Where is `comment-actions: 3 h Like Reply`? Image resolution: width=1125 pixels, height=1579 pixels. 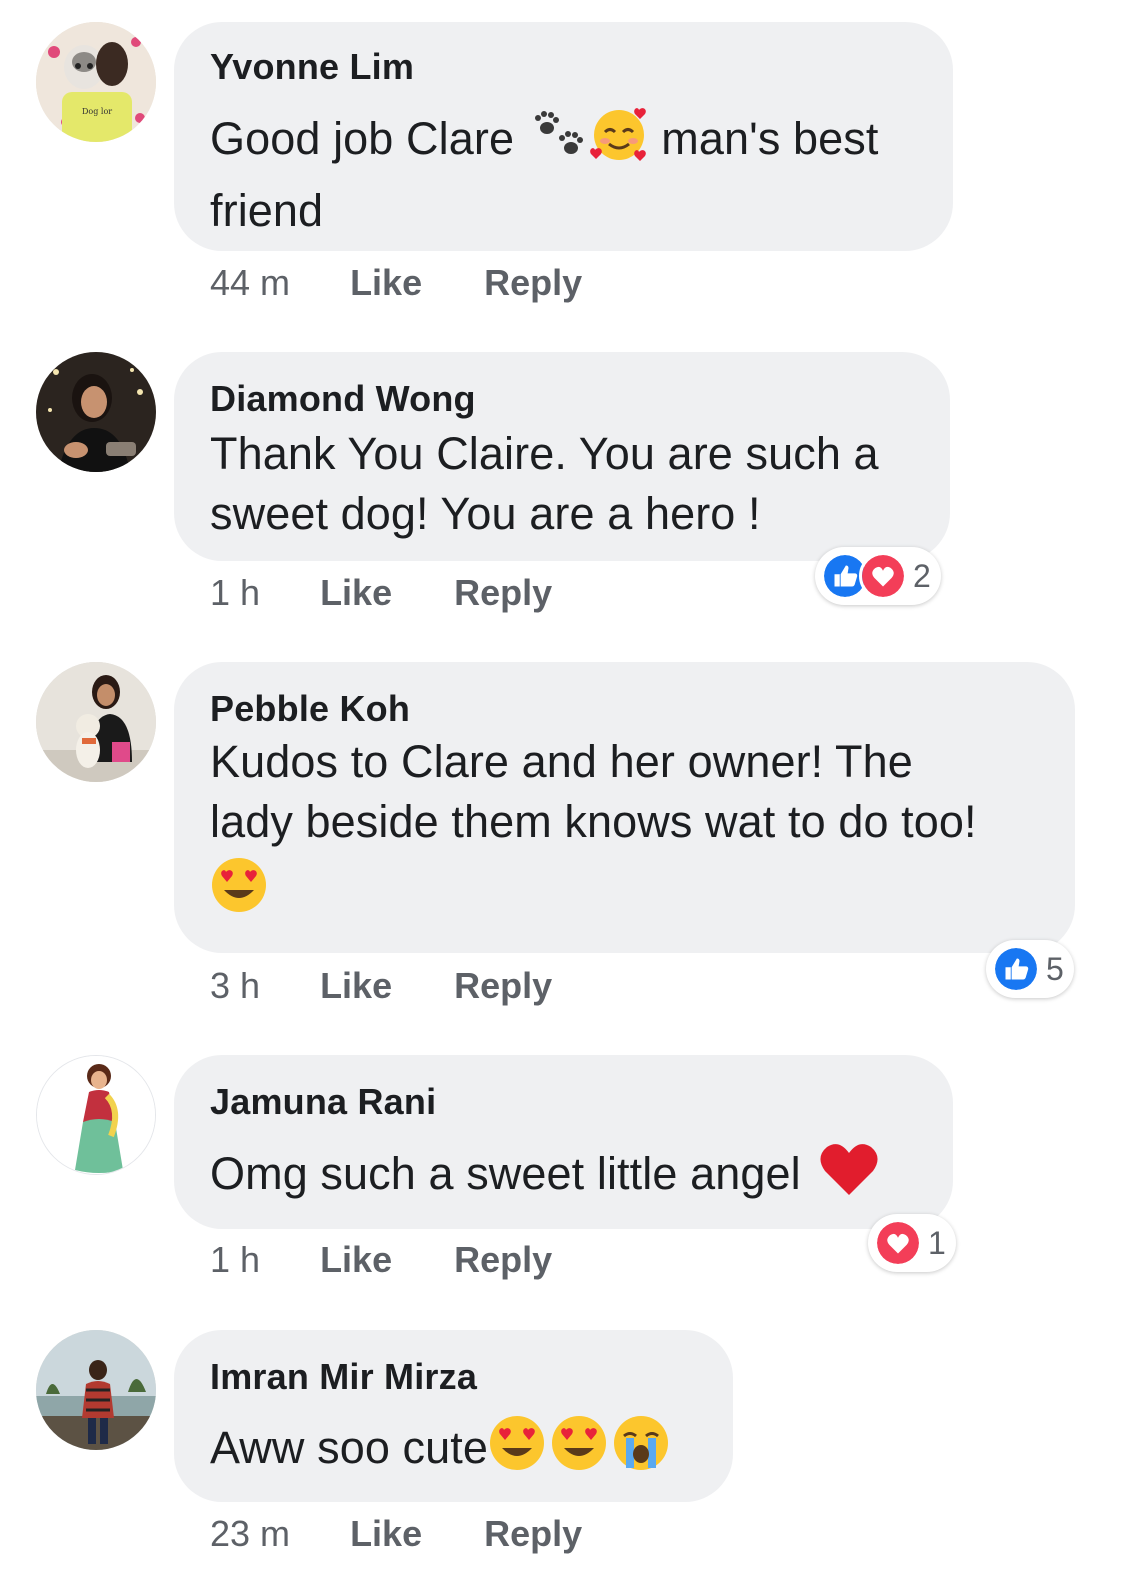 comment-actions: 3 h Like Reply is located at coordinates (407, 986).